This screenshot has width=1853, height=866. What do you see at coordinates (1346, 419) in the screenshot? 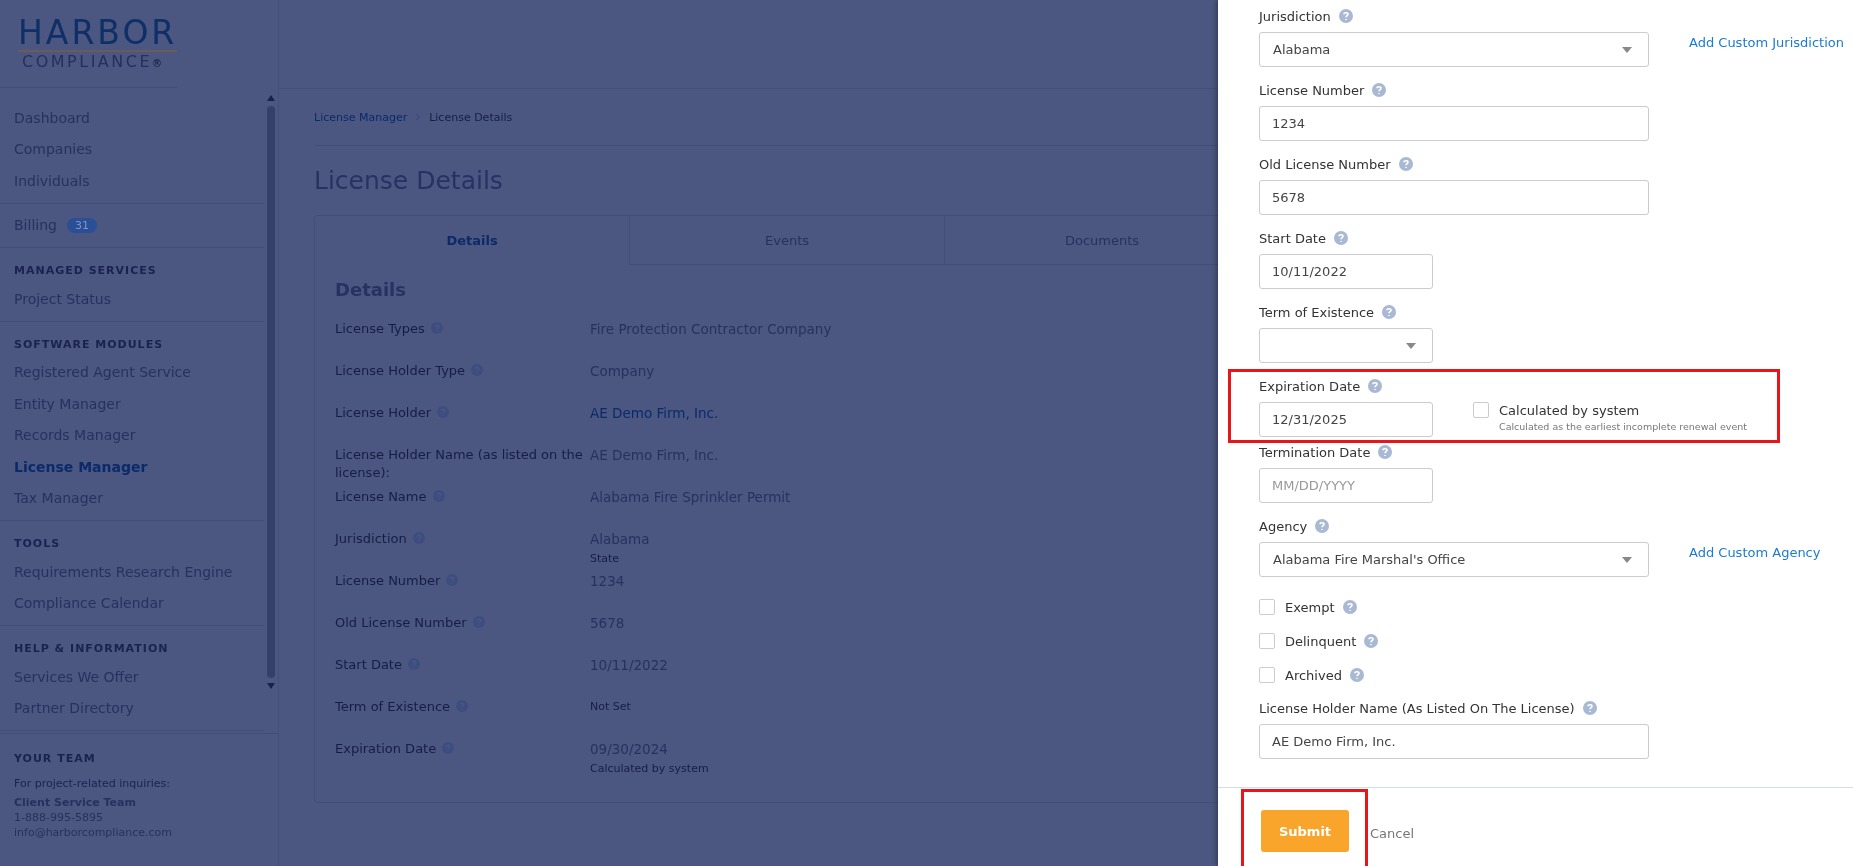
I see `input-field: 12/31/2025` at bounding box center [1346, 419].